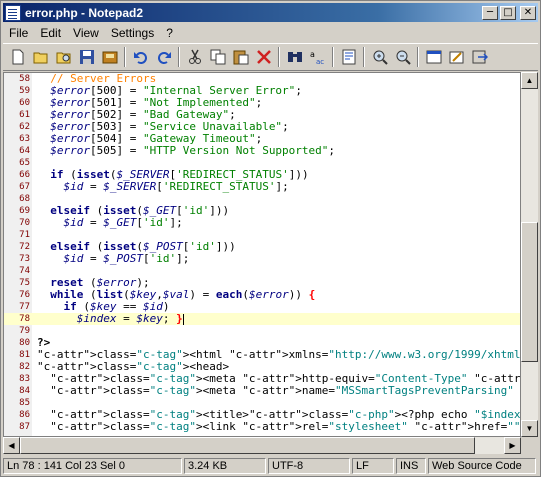  Describe the element at coordinates (24, 367) in the screenshot. I see `line-number: 82` at that location.